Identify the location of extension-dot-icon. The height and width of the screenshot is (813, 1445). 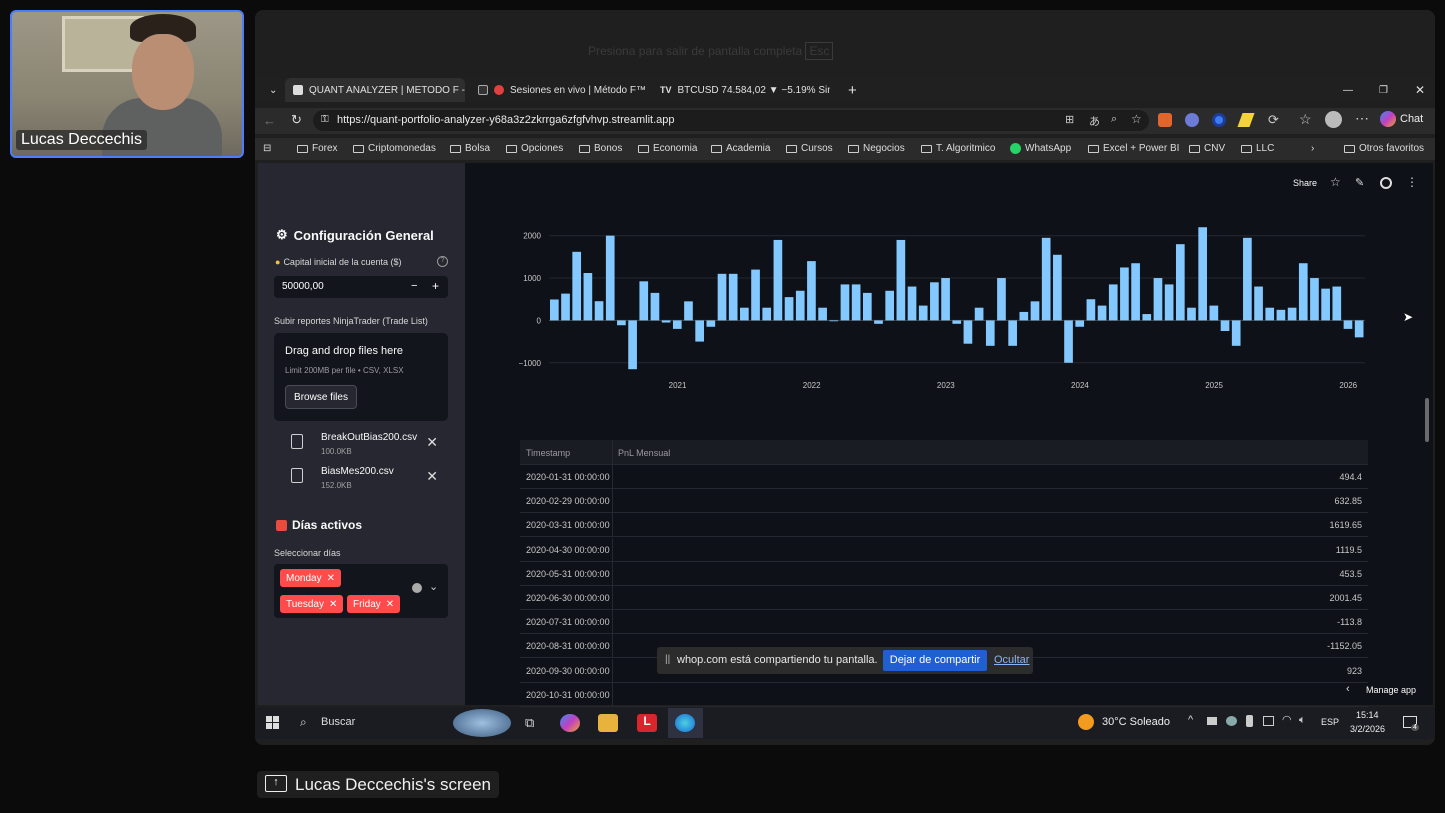
(1219, 120).